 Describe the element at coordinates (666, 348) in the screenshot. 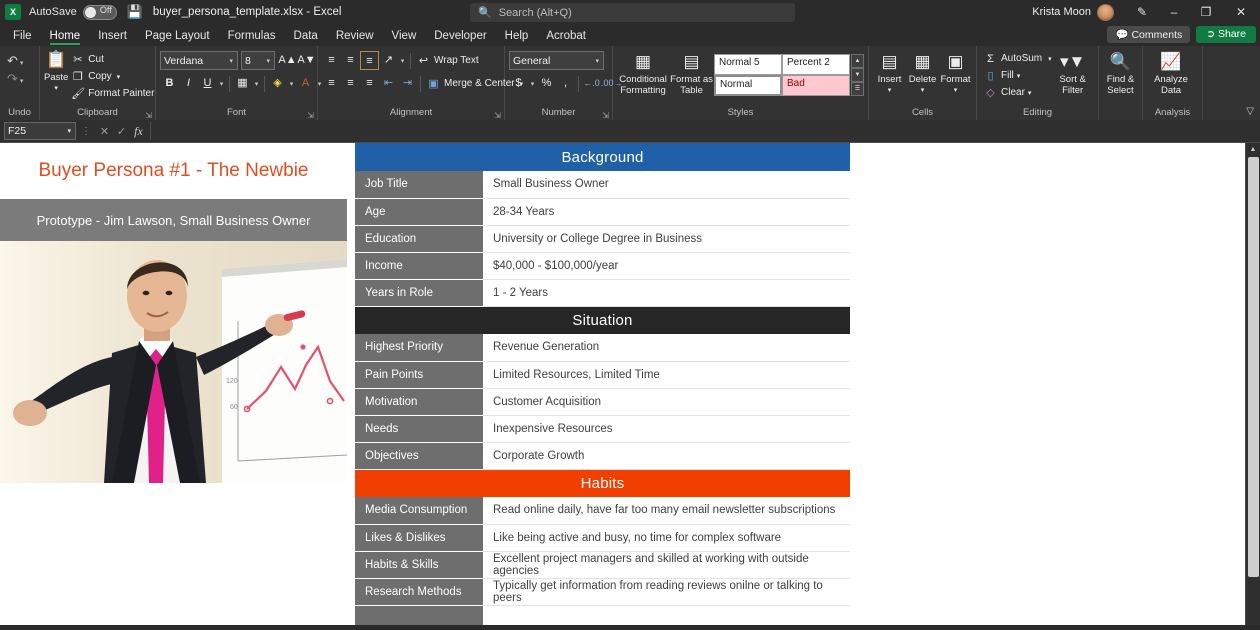

I see `row-value: Revenue Generation` at that location.